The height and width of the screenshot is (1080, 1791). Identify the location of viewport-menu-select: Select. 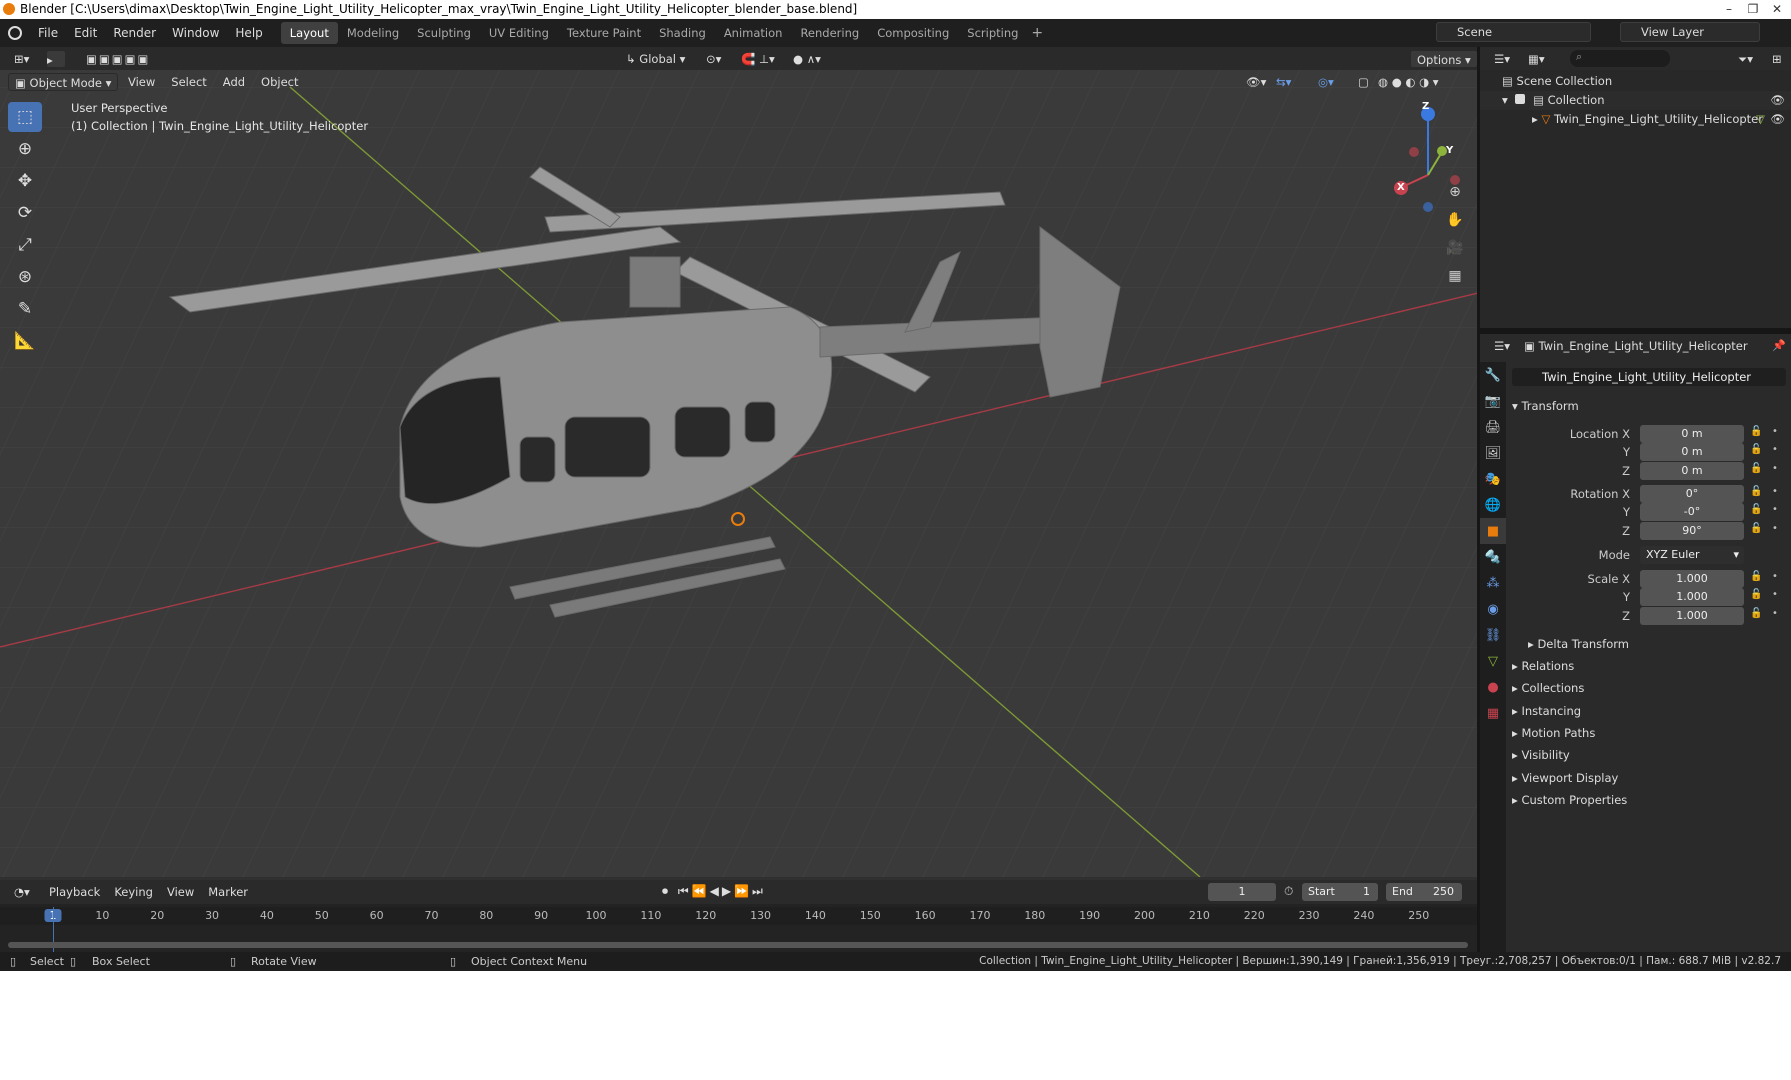
(188, 82).